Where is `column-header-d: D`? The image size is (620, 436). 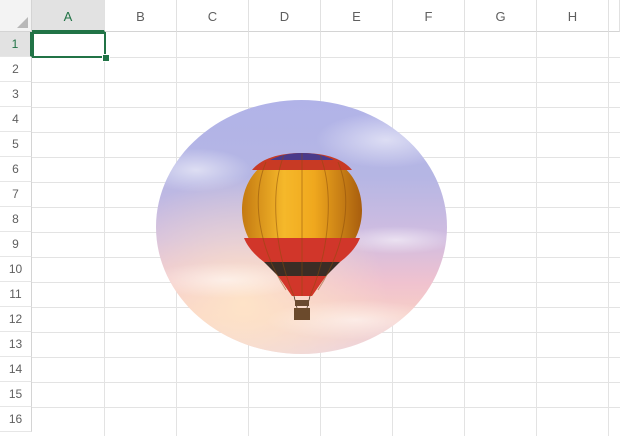 column-header-d: D is located at coordinates (285, 16).